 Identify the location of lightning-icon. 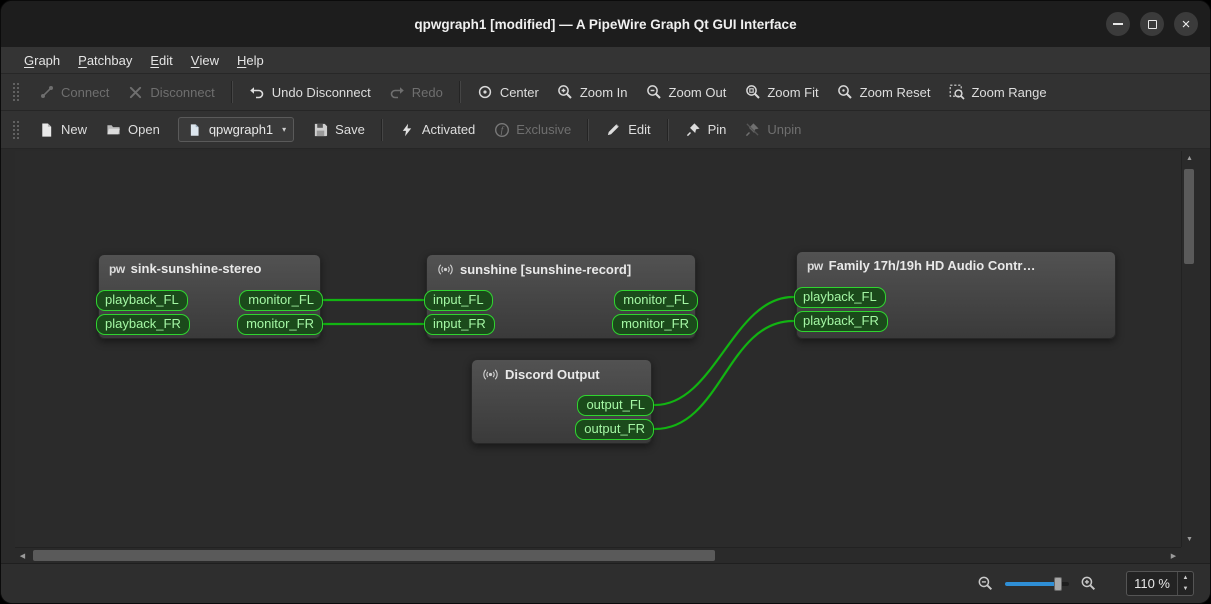
(407, 129).